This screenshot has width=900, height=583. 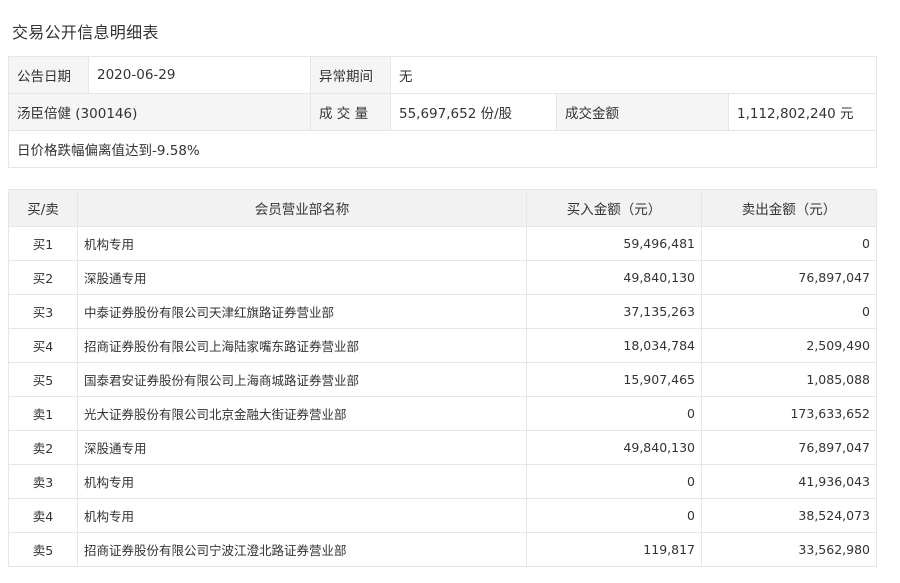 I want to click on row-sell-amount: 41,936,043, so click(x=789, y=481).